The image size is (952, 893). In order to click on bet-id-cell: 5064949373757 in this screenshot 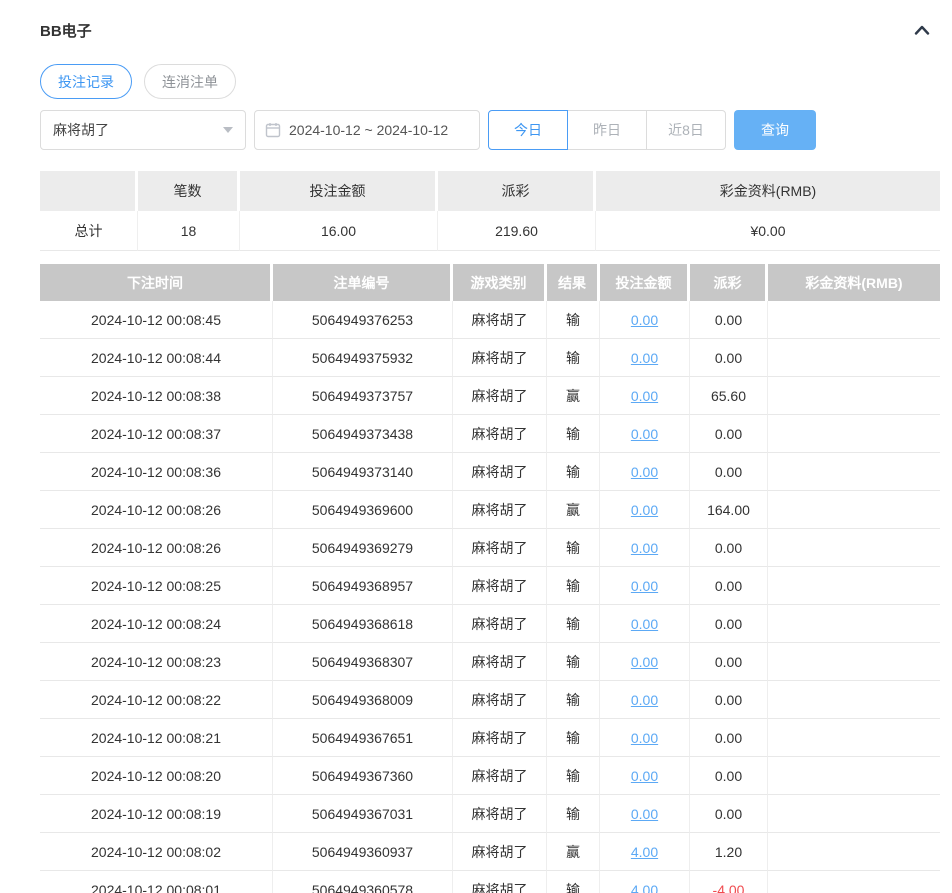, I will do `click(363, 396)`.